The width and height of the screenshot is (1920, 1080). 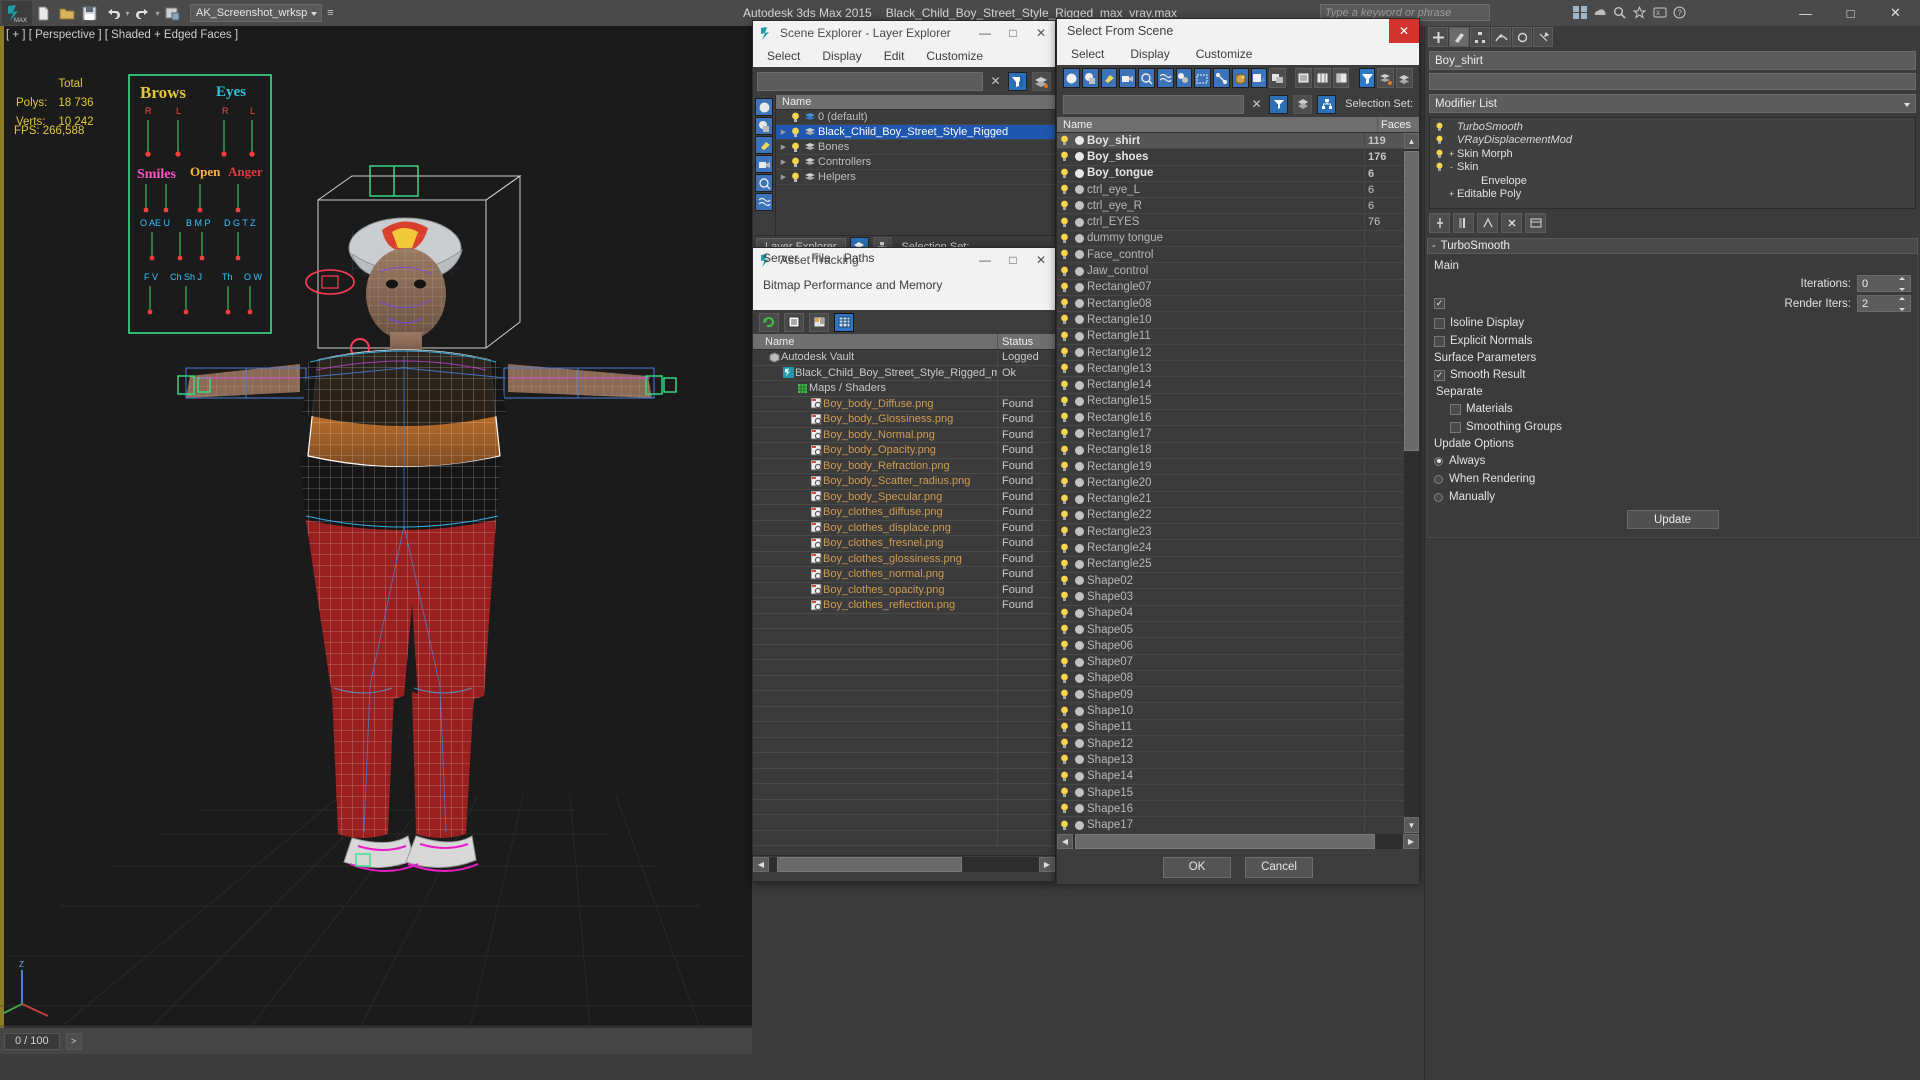 What do you see at coordinates (764, 183) in the screenshot?
I see `filter-helpers-icon` at bounding box center [764, 183].